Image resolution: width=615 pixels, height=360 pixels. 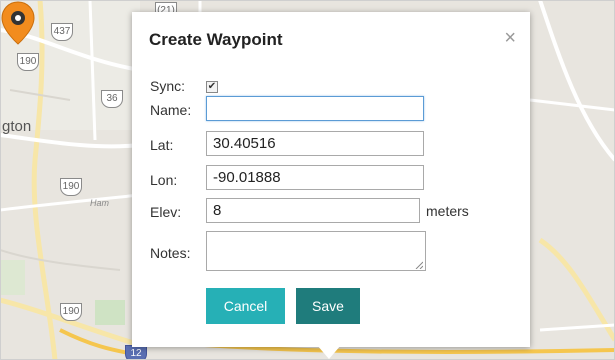 I want to click on lat-field, so click(x=315, y=143).